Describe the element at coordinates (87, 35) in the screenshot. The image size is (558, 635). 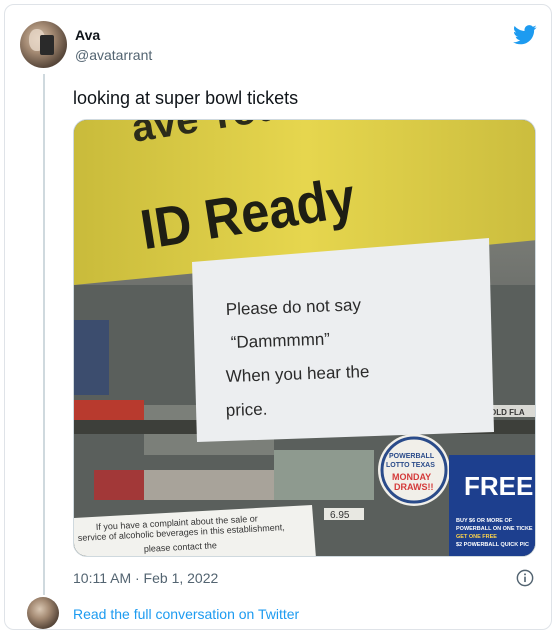
I see `author-display-name: Ava` at that location.